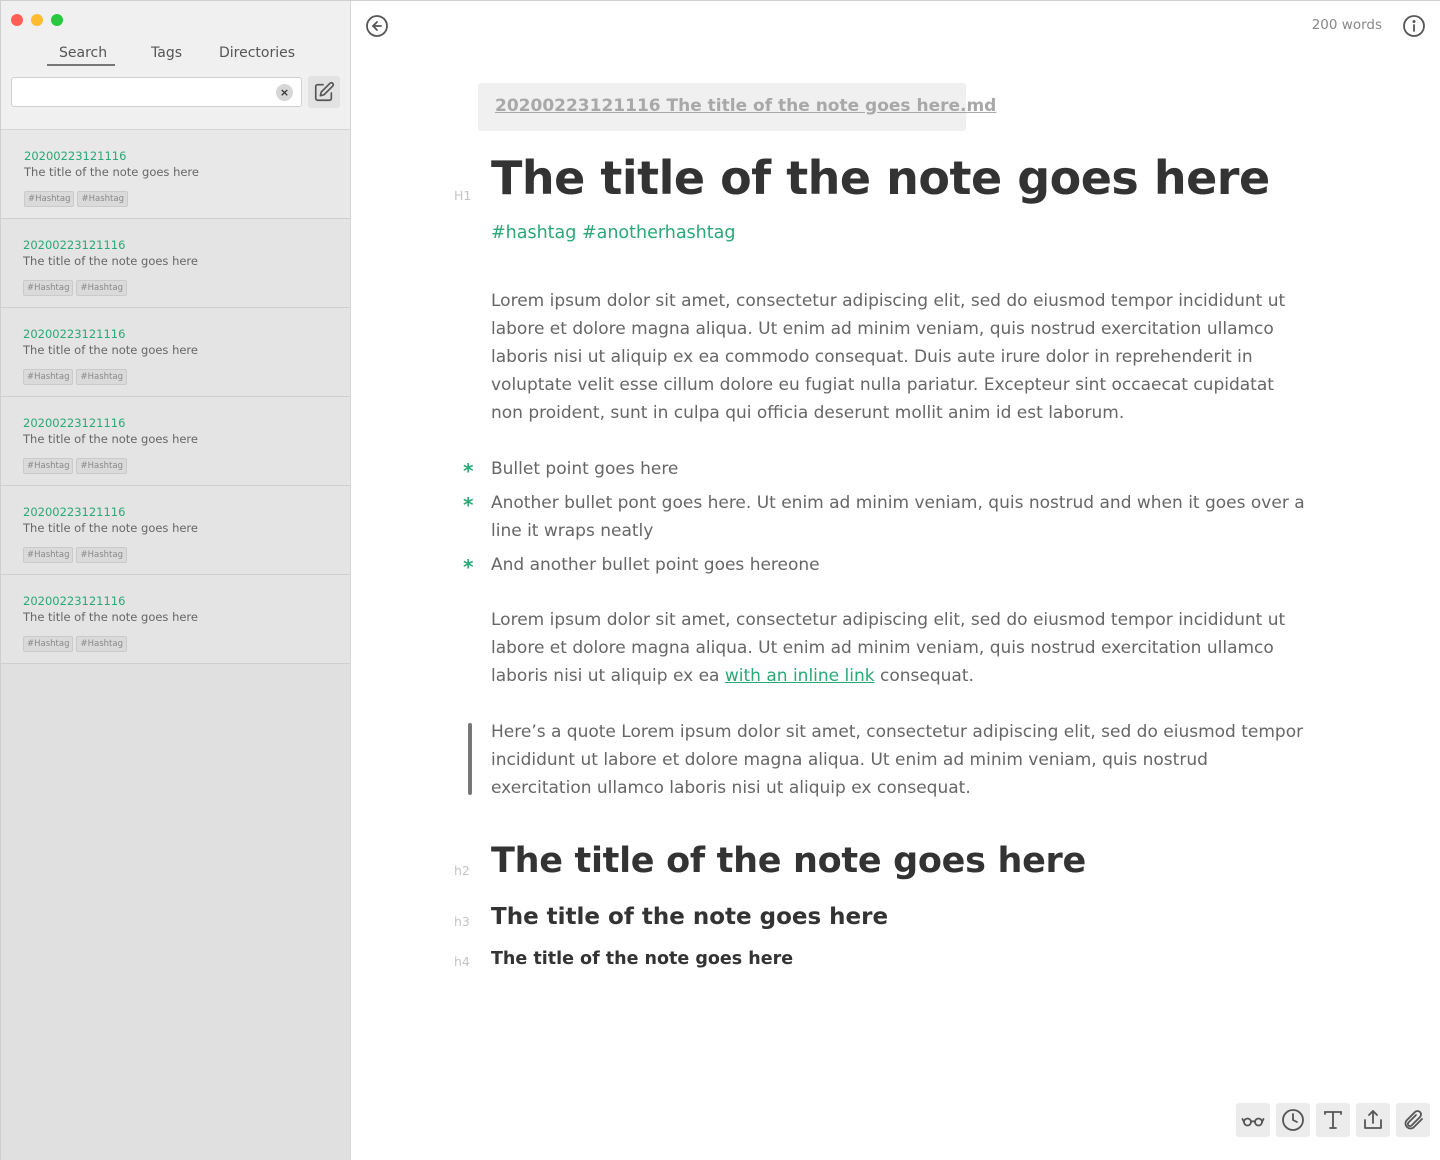 The image size is (1440, 1160). What do you see at coordinates (470, 759) in the screenshot?
I see `blockquote-bar` at bounding box center [470, 759].